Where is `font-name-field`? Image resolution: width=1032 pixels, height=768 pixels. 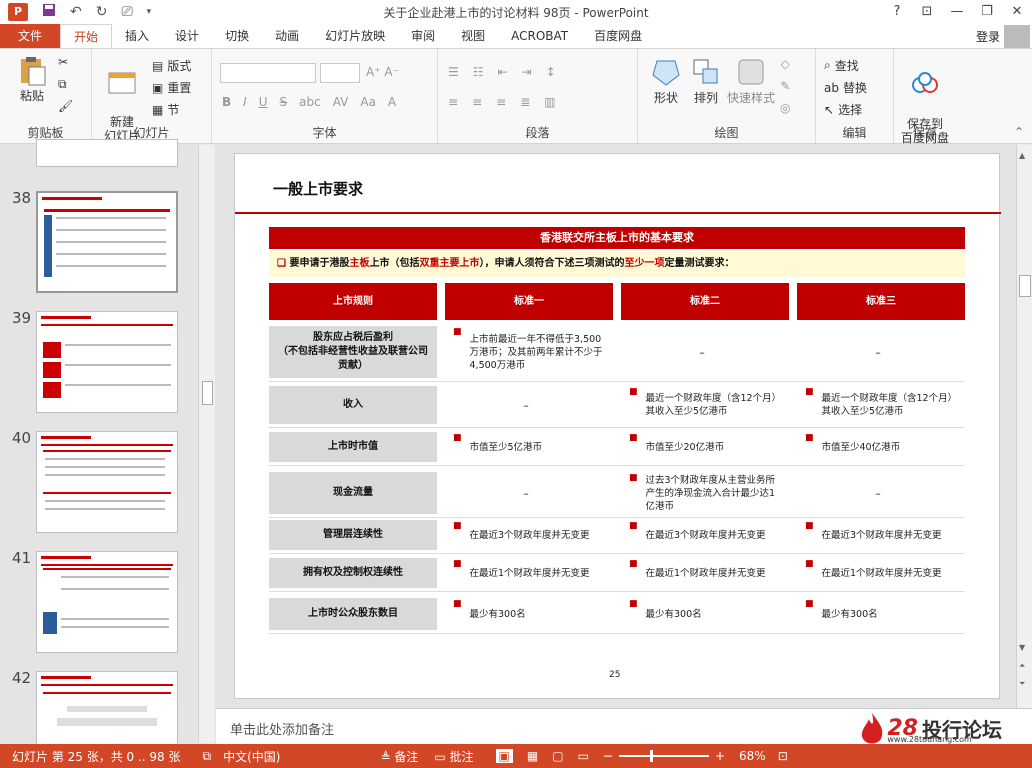
font-name-field is located at coordinates (268, 73).